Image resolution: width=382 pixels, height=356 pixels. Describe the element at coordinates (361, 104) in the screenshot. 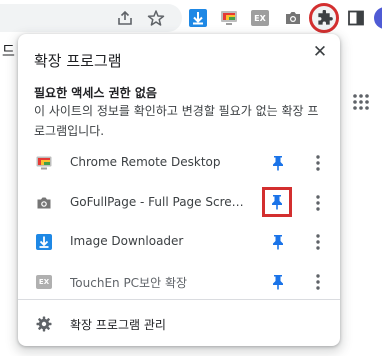

I see `apps-grid-icon` at that location.